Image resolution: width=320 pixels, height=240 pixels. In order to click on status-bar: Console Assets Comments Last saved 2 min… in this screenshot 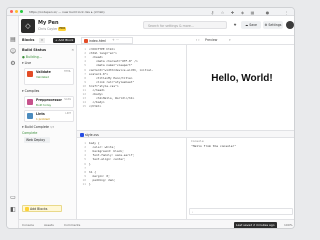, I will do `click(156, 223)`.